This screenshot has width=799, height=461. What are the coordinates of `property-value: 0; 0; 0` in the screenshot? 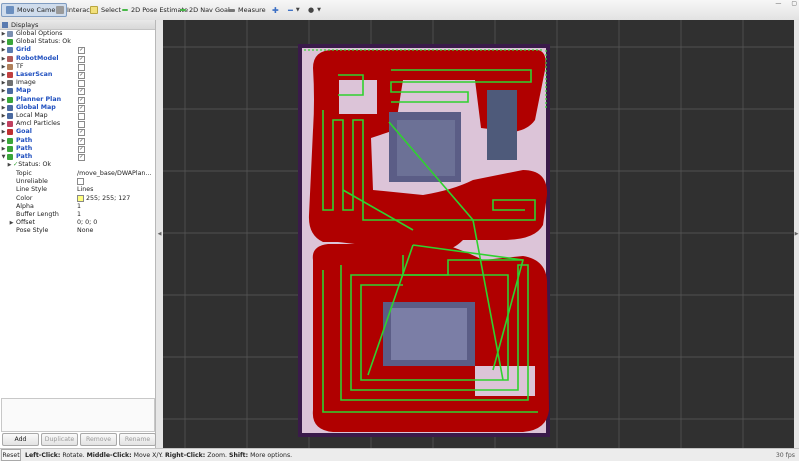 It's located at (87, 222).